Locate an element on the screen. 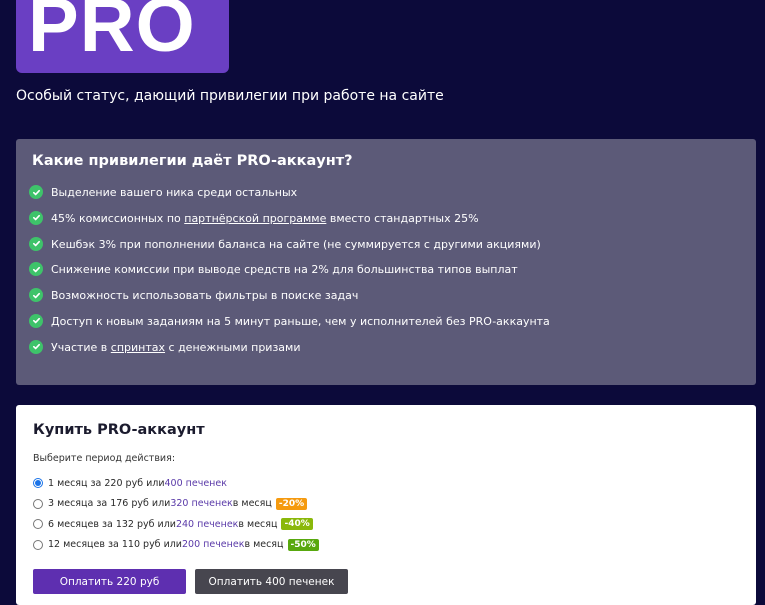 The width and height of the screenshot is (765, 605). privilege-item: Участие в спринтах с денежными призами is located at coordinates (289, 353).